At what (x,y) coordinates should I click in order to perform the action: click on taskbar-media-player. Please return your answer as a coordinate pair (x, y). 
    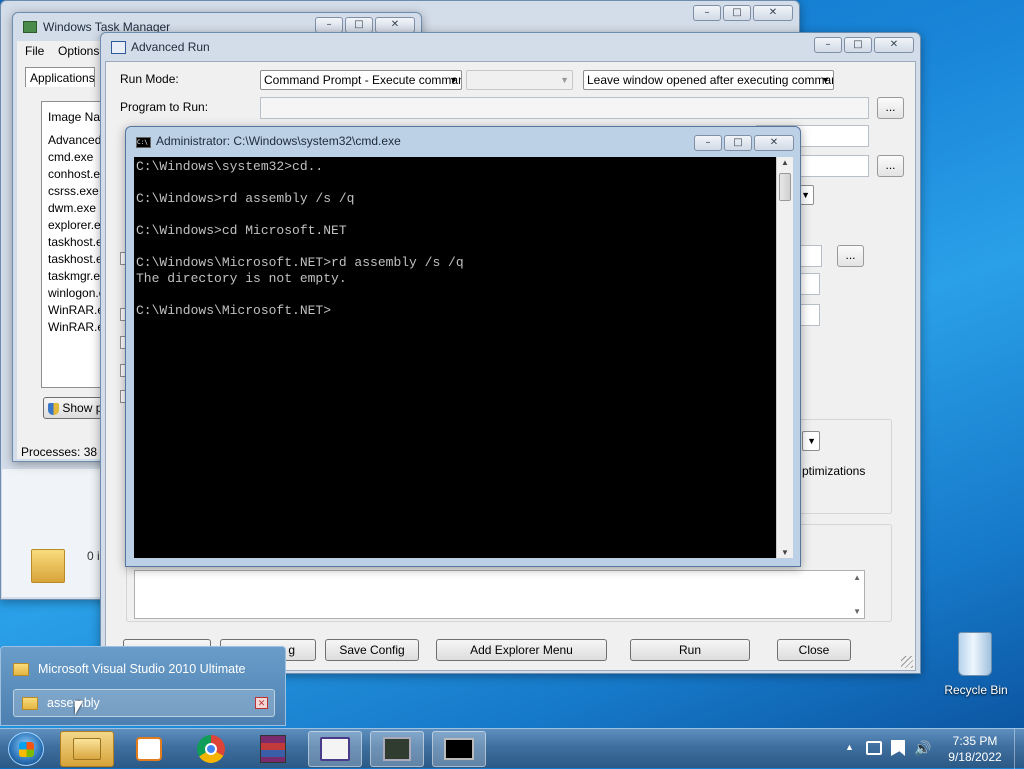
    Looking at the image, I should click on (149, 749).